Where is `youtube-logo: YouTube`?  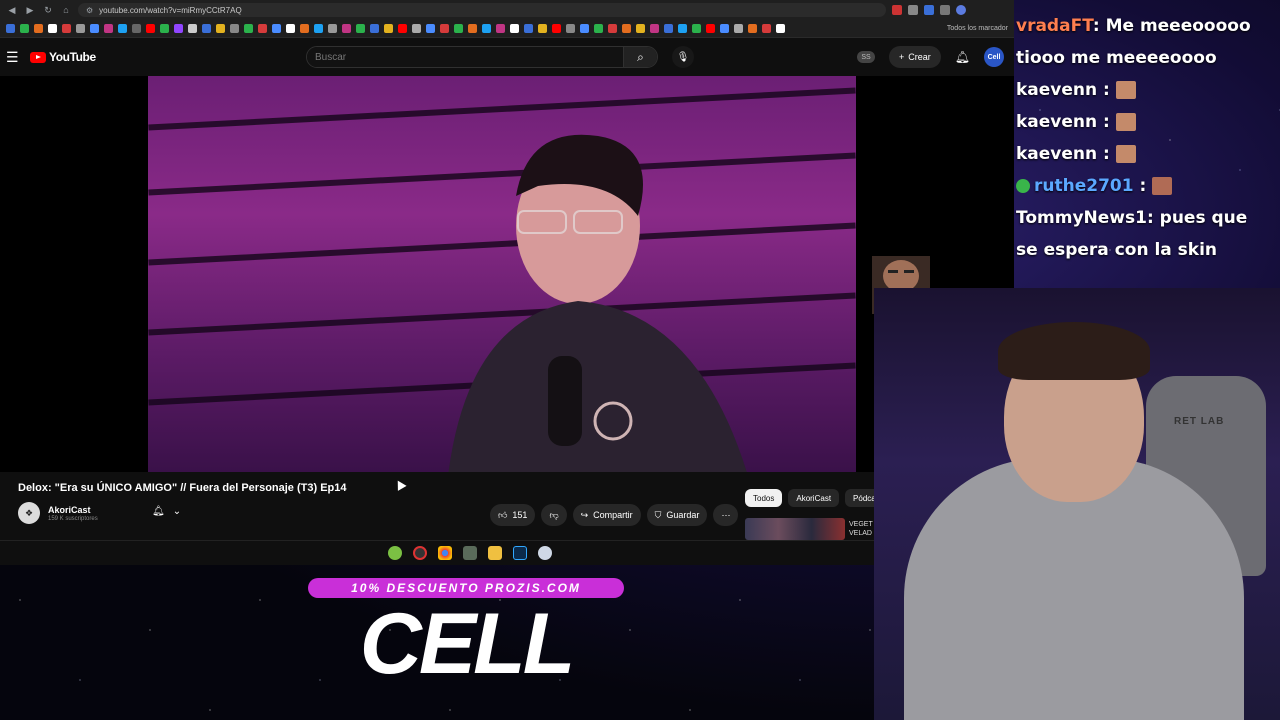 youtube-logo: YouTube is located at coordinates (63, 57).